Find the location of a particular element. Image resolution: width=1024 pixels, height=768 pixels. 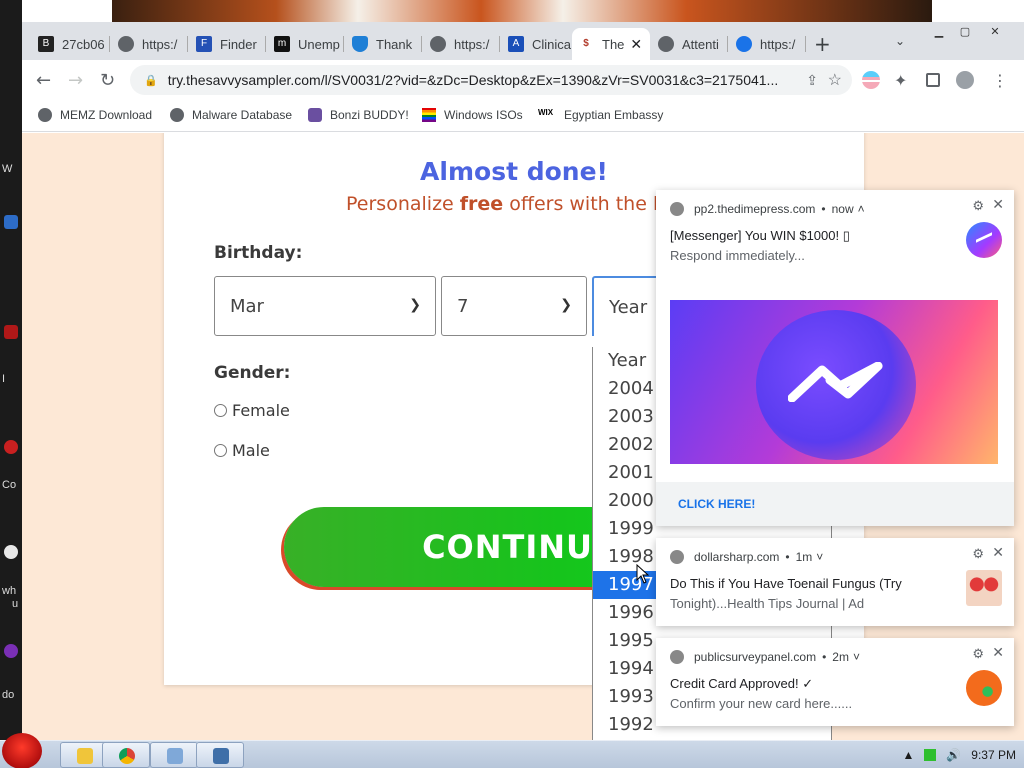

bookmark-label: Bonzi BUDDY! is located at coordinates (369, 115).